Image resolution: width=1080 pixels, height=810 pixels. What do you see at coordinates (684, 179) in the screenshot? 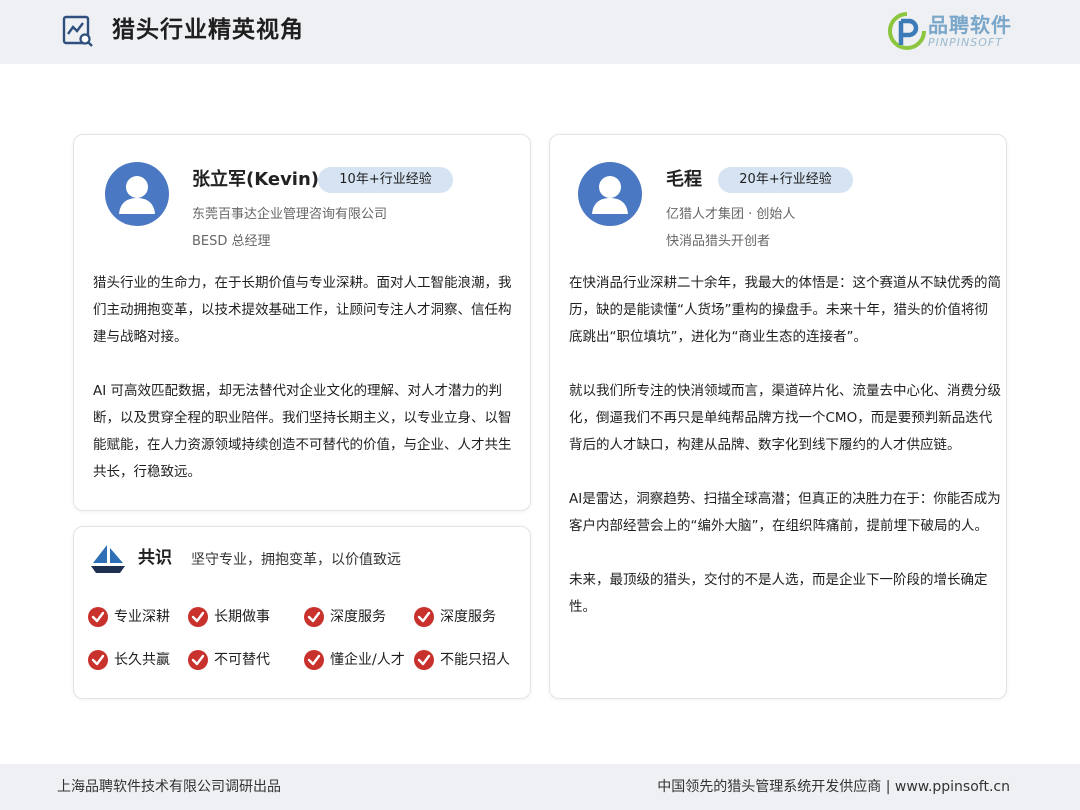
I see `expert-name: 毛程` at bounding box center [684, 179].